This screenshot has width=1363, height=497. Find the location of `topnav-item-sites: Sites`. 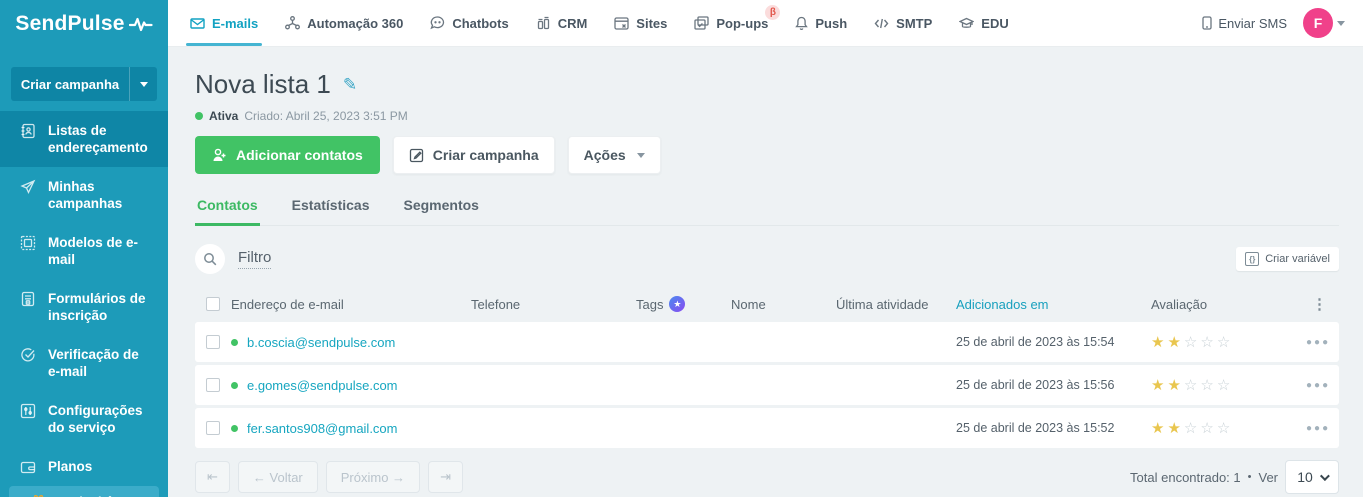

topnav-item-sites: Sites is located at coordinates (640, 23).